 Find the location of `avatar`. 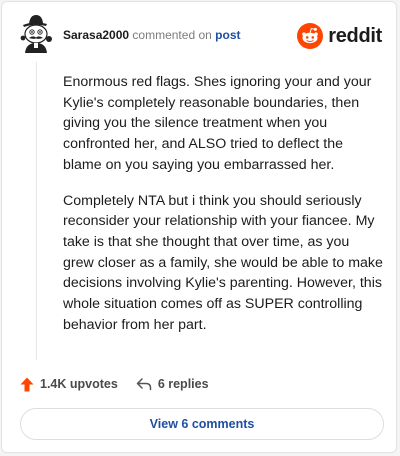

avatar is located at coordinates (36, 34).